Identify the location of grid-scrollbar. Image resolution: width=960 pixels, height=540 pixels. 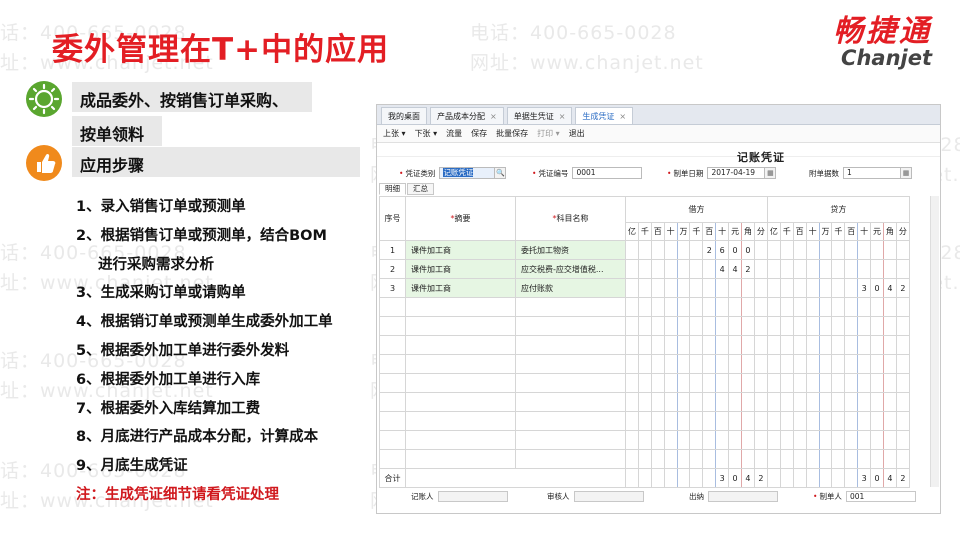
(934, 341).